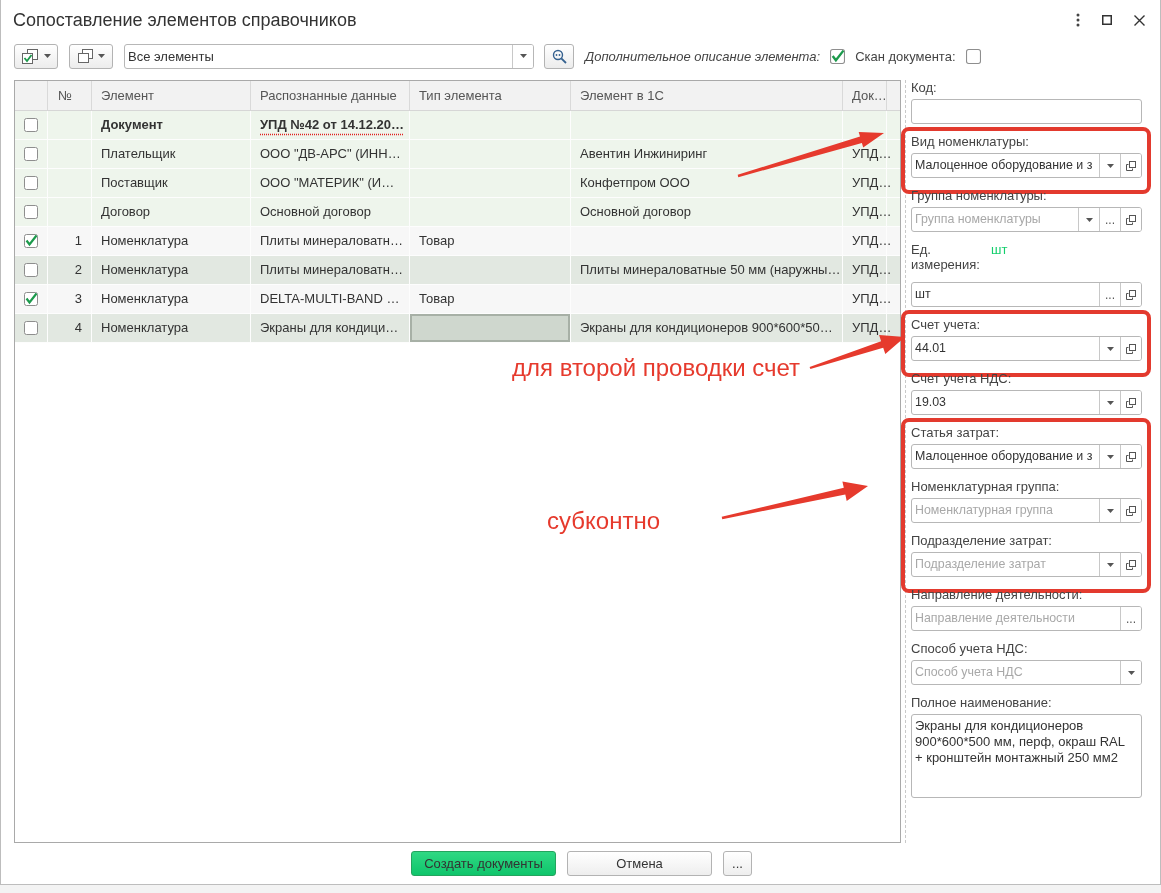 Image resolution: width=1161 pixels, height=893 pixels. Describe the element at coordinates (707, 95) in the screenshot. I see `column-header: Элемент в 1С` at that location.